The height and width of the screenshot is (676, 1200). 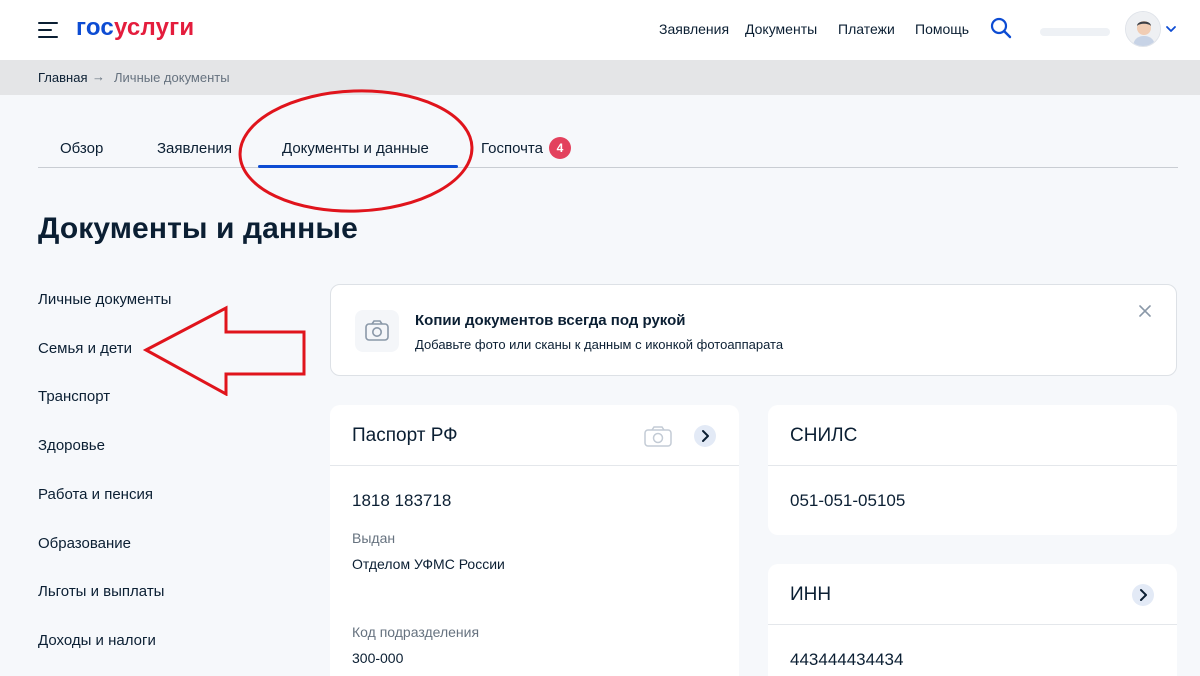 I want to click on annotation-arrow-icon, so click(x=224, y=350).